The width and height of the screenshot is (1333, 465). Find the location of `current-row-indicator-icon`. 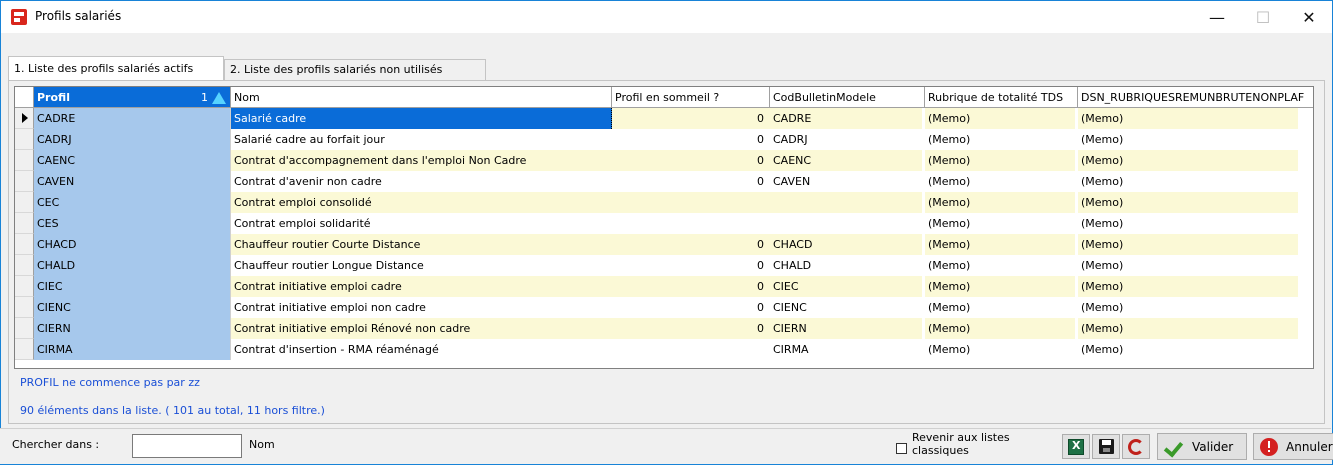

current-row-indicator-icon is located at coordinates (24, 118).